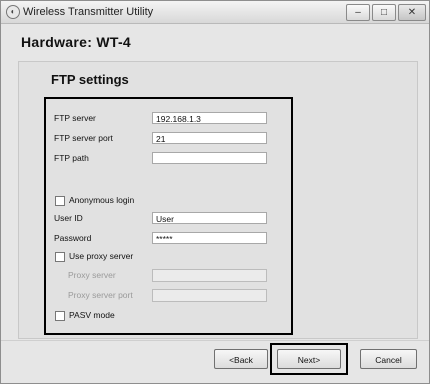  What do you see at coordinates (76, 42) in the screenshot?
I see `hardware-title: Hardware: WT-4` at bounding box center [76, 42].